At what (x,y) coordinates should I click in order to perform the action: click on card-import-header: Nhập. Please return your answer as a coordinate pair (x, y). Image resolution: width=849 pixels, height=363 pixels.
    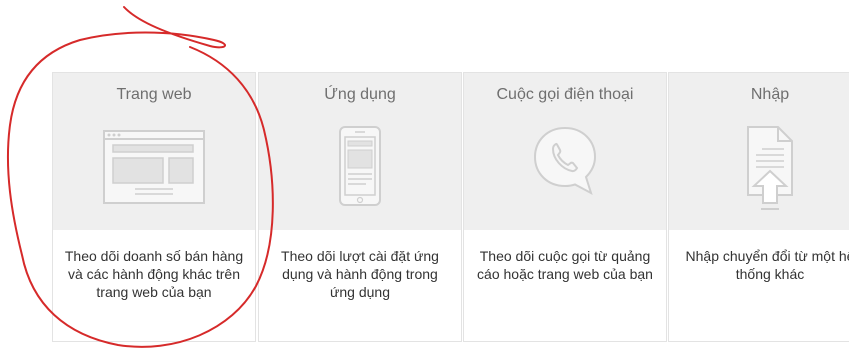
    Looking at the image, I should click on (759, 151).